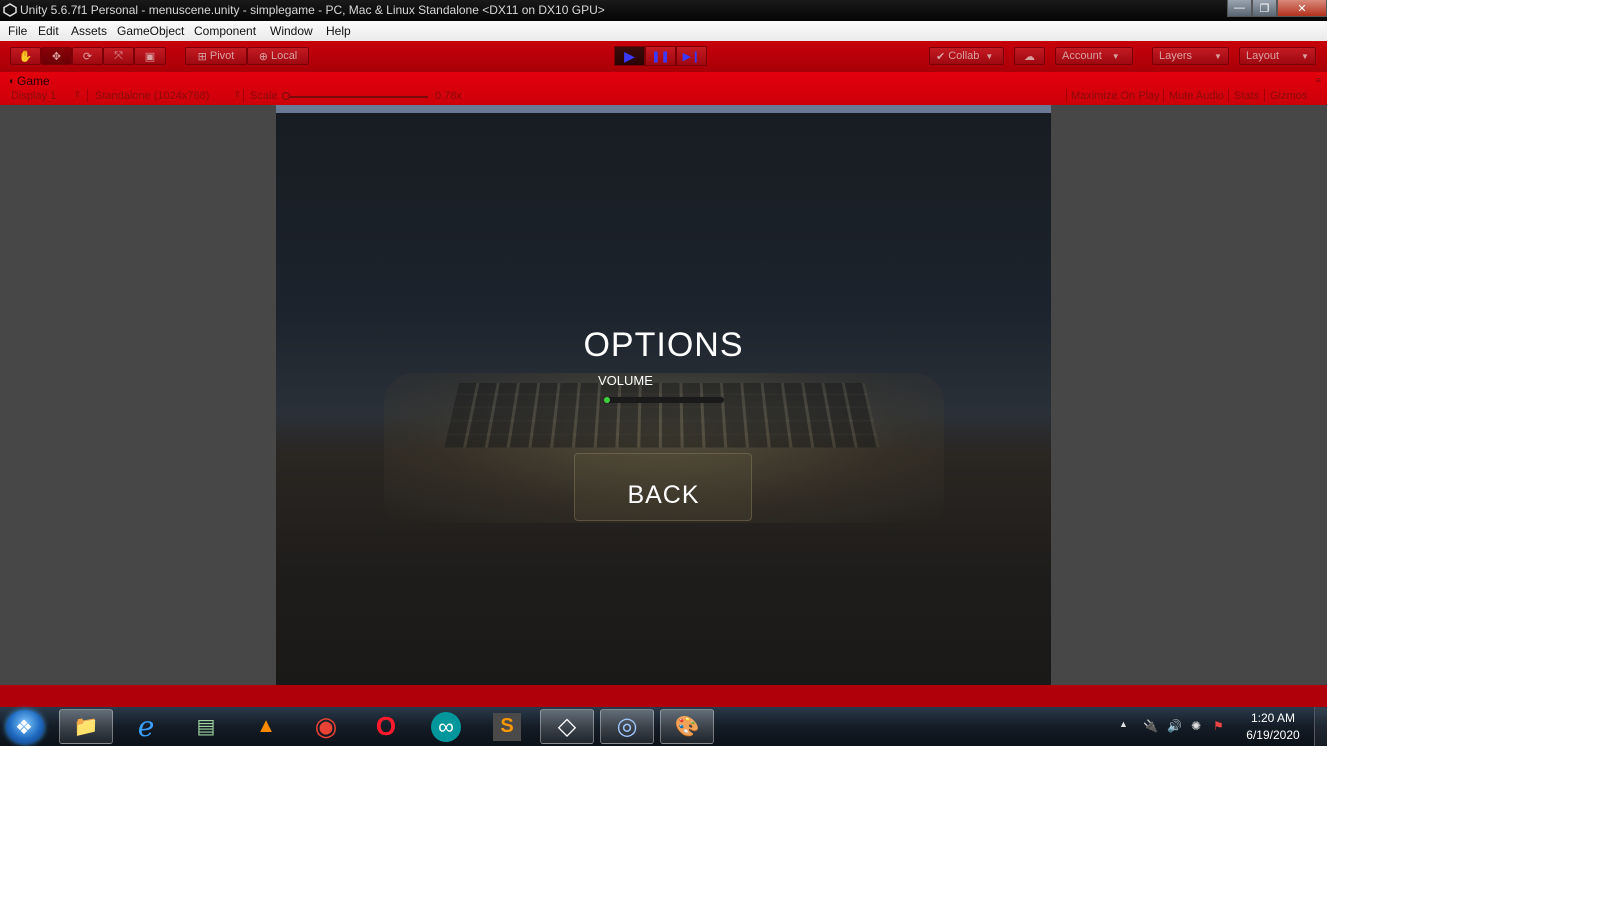 The image size is (1614, 898). I want to click on tab-game-label: Game, so click(33, 81).